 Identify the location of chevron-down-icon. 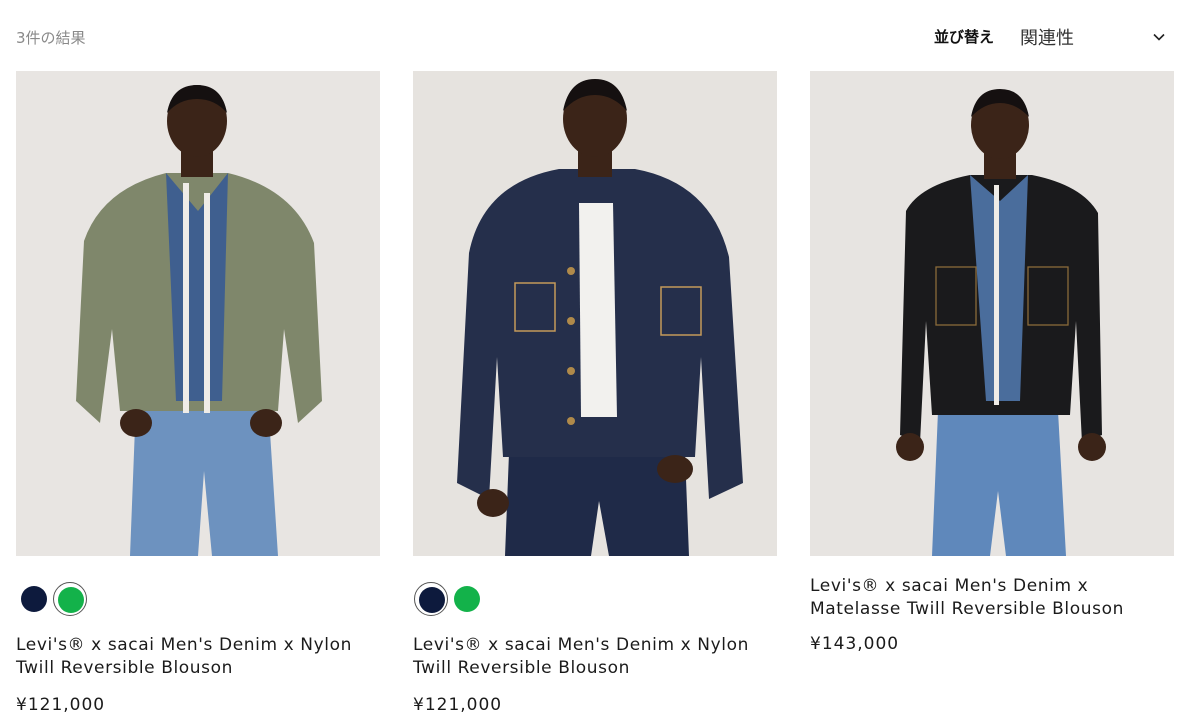
(1159, 37).